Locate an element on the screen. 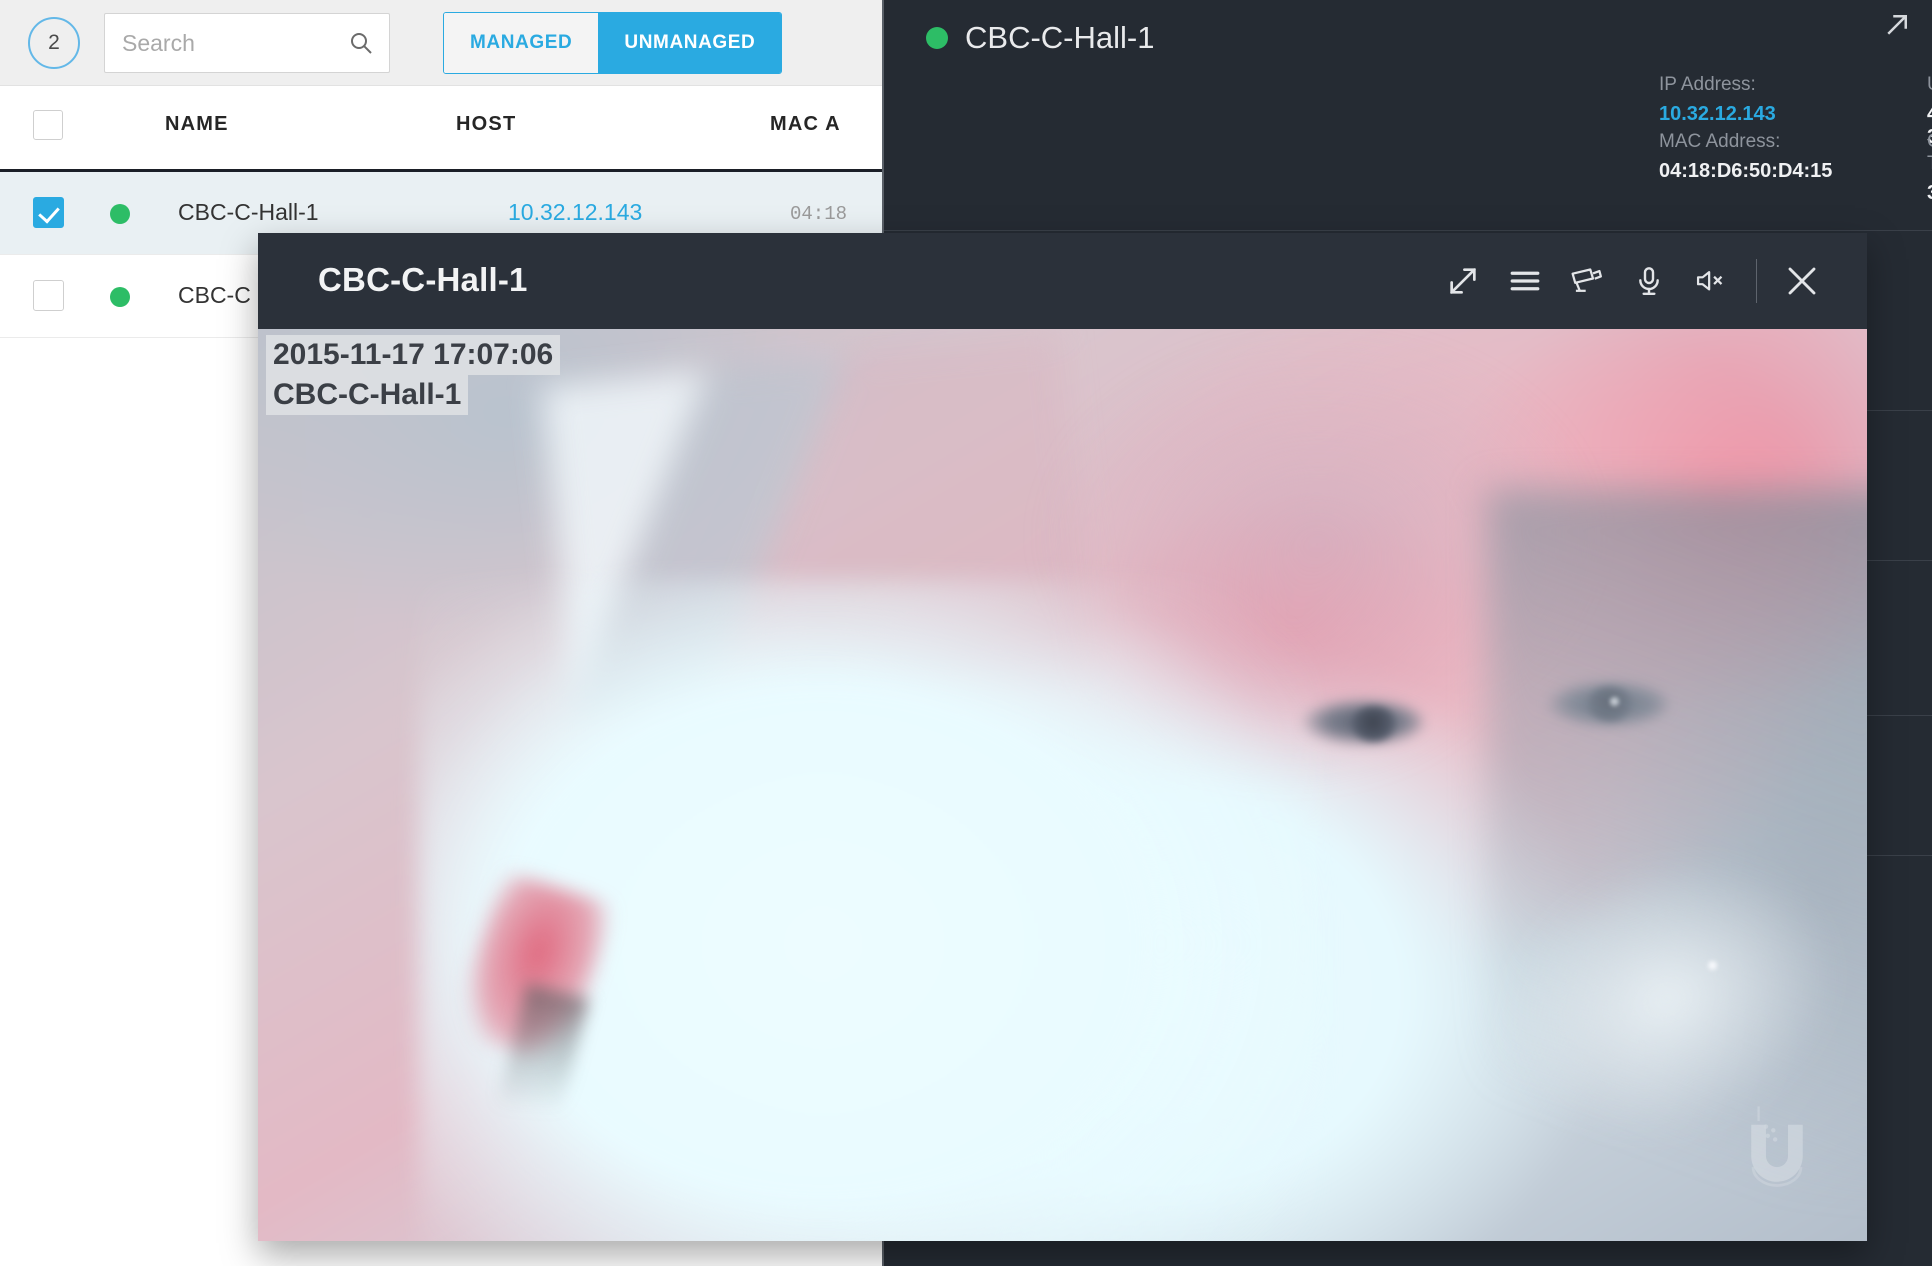 Image resolution: width=1932 pixels, height=1266 pixels. microphone-icon is located at coordinates (1649, 281).